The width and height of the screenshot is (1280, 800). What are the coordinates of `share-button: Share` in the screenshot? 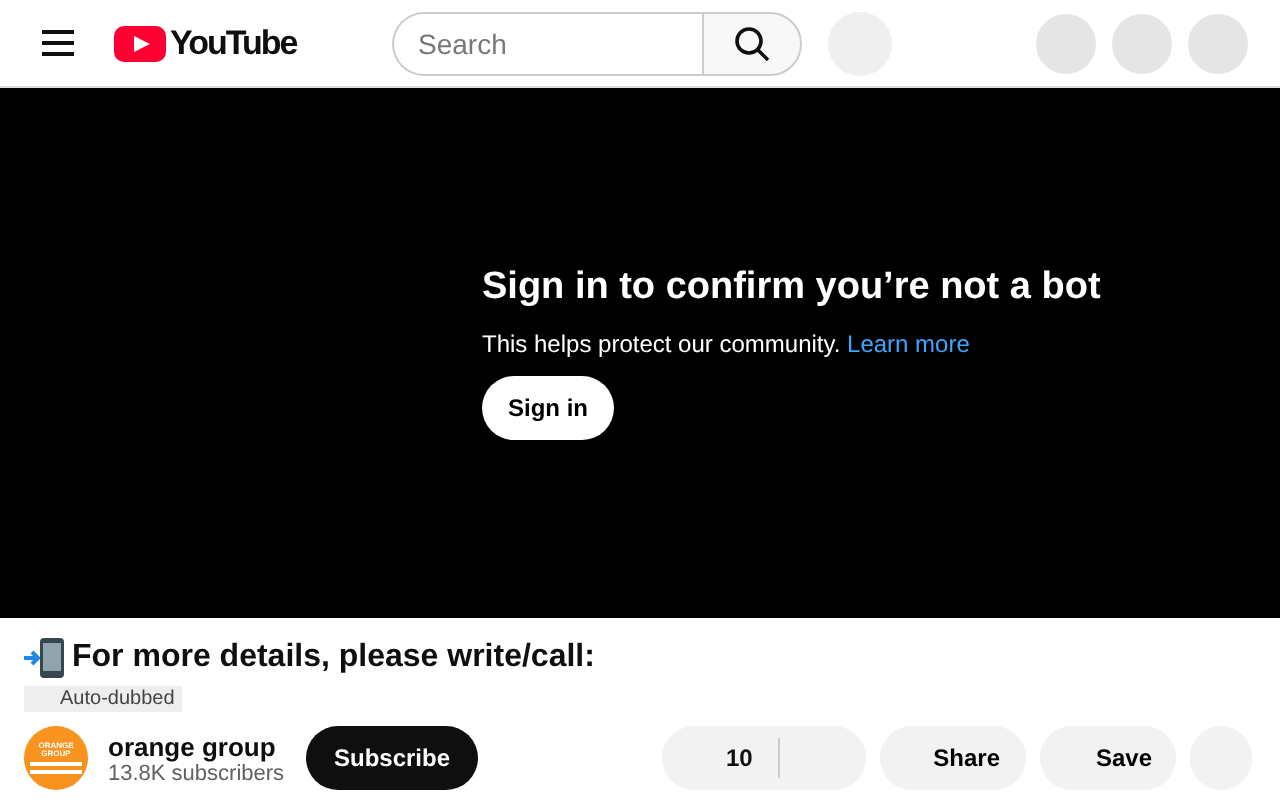 It's located at (953, 758).